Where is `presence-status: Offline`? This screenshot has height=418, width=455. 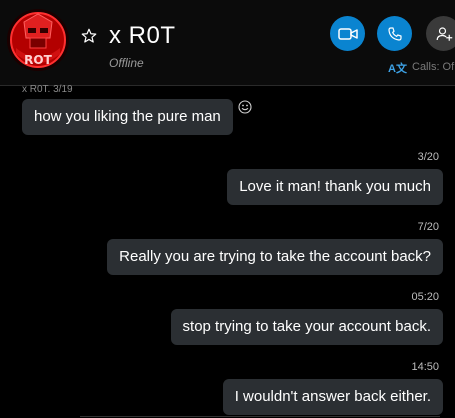
presence-status: Offline is located at coordinates (126, 63).